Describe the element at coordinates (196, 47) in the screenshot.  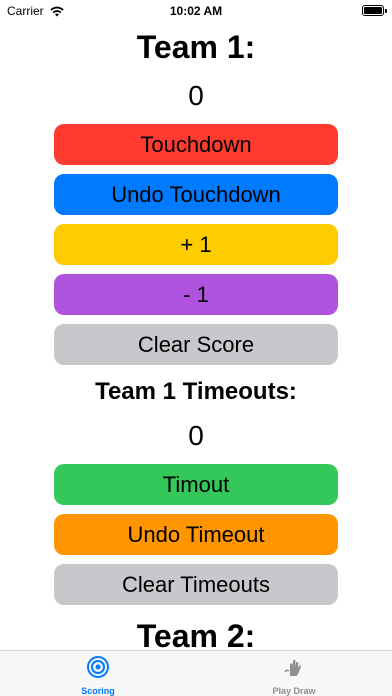
I see `team1-title: Team 1:` at that location.